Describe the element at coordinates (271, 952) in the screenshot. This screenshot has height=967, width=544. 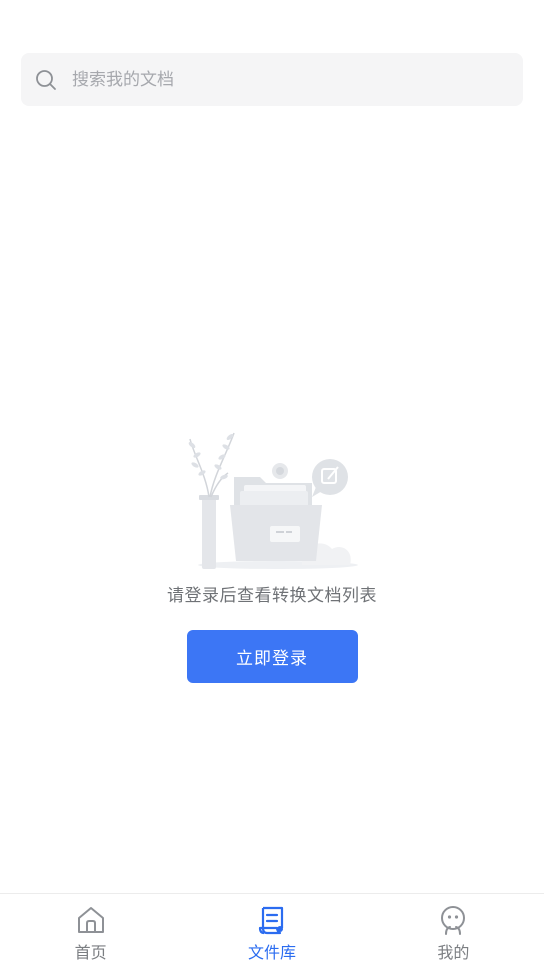
I see `tab-document-library-label: 文件库` at that location.